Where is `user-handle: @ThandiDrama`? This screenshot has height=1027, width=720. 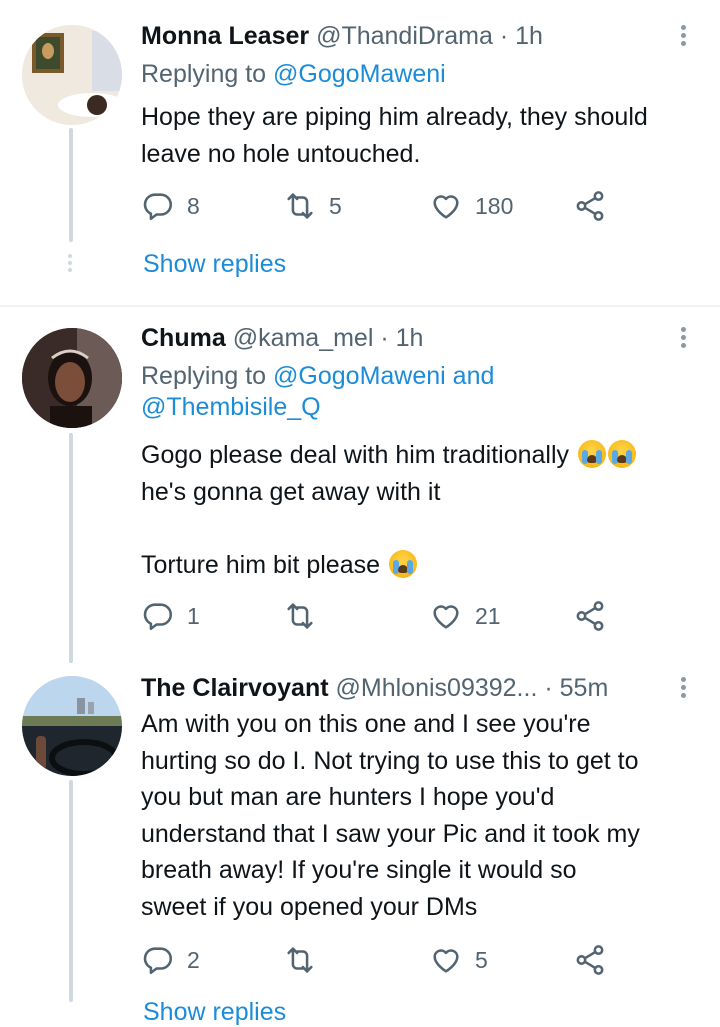
user-handle: @ThandiDrama is located at coordinates (404, 36).